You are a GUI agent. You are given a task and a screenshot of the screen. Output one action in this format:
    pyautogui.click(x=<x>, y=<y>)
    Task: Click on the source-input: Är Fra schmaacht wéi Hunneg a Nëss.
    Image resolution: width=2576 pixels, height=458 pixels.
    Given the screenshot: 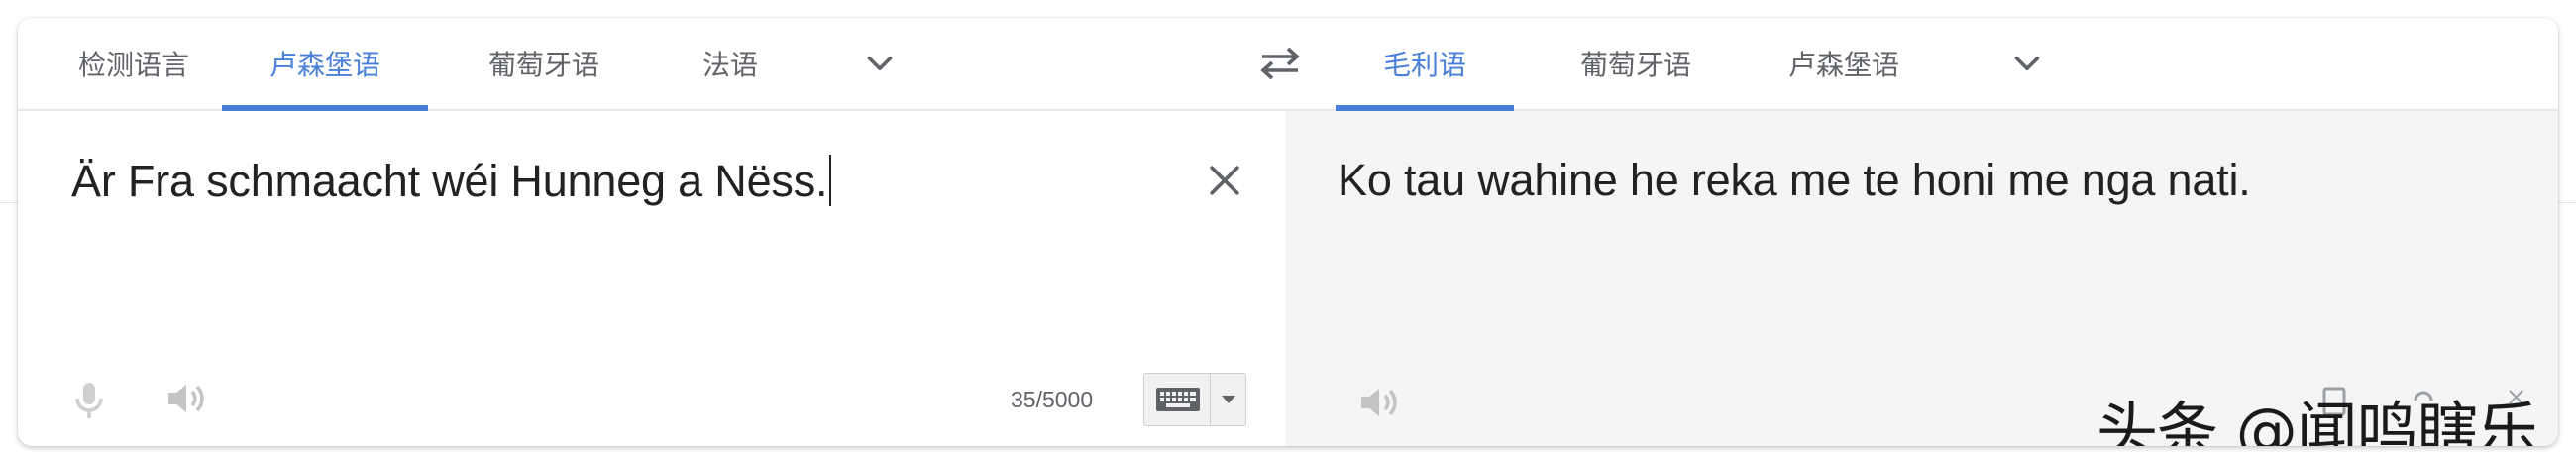 What is the action you would take?
    pyautogui.click(x=452, y=181)
    